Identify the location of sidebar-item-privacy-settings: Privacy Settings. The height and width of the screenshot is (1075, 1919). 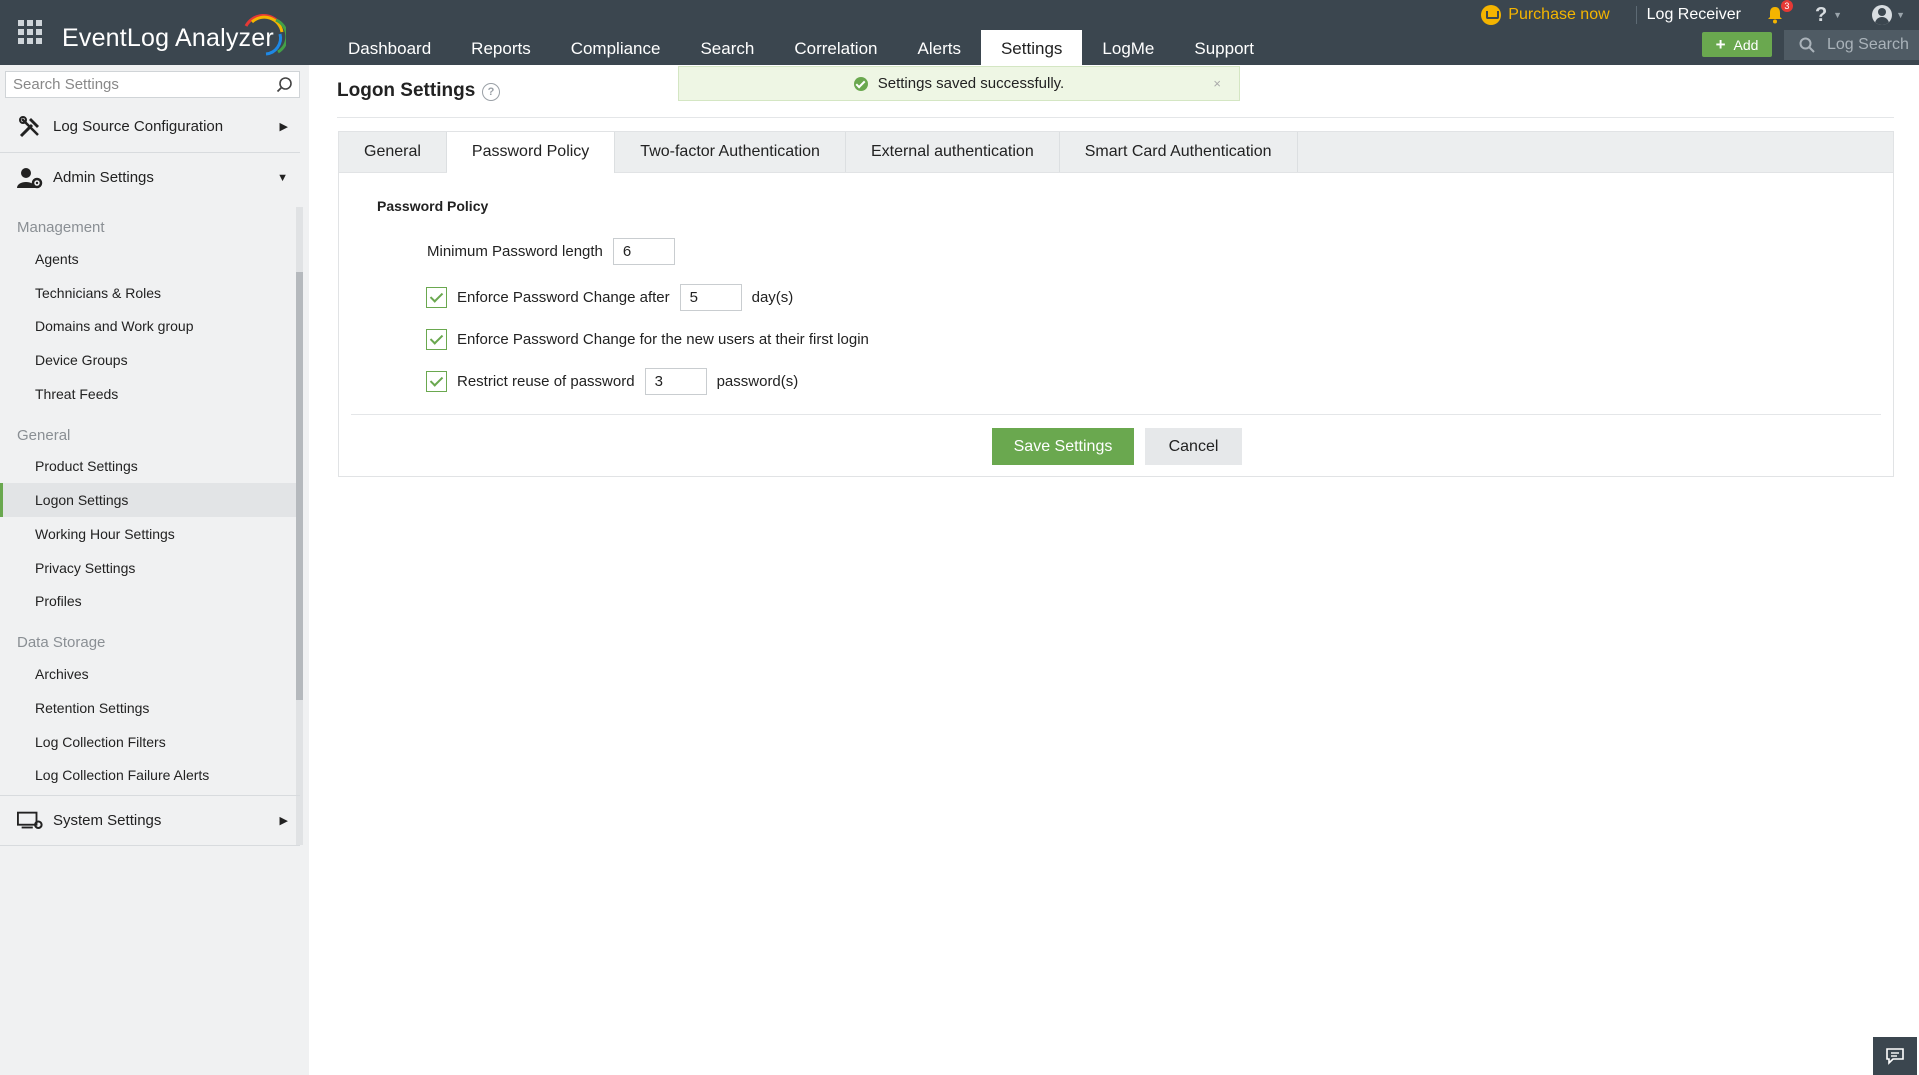
(148, 568).